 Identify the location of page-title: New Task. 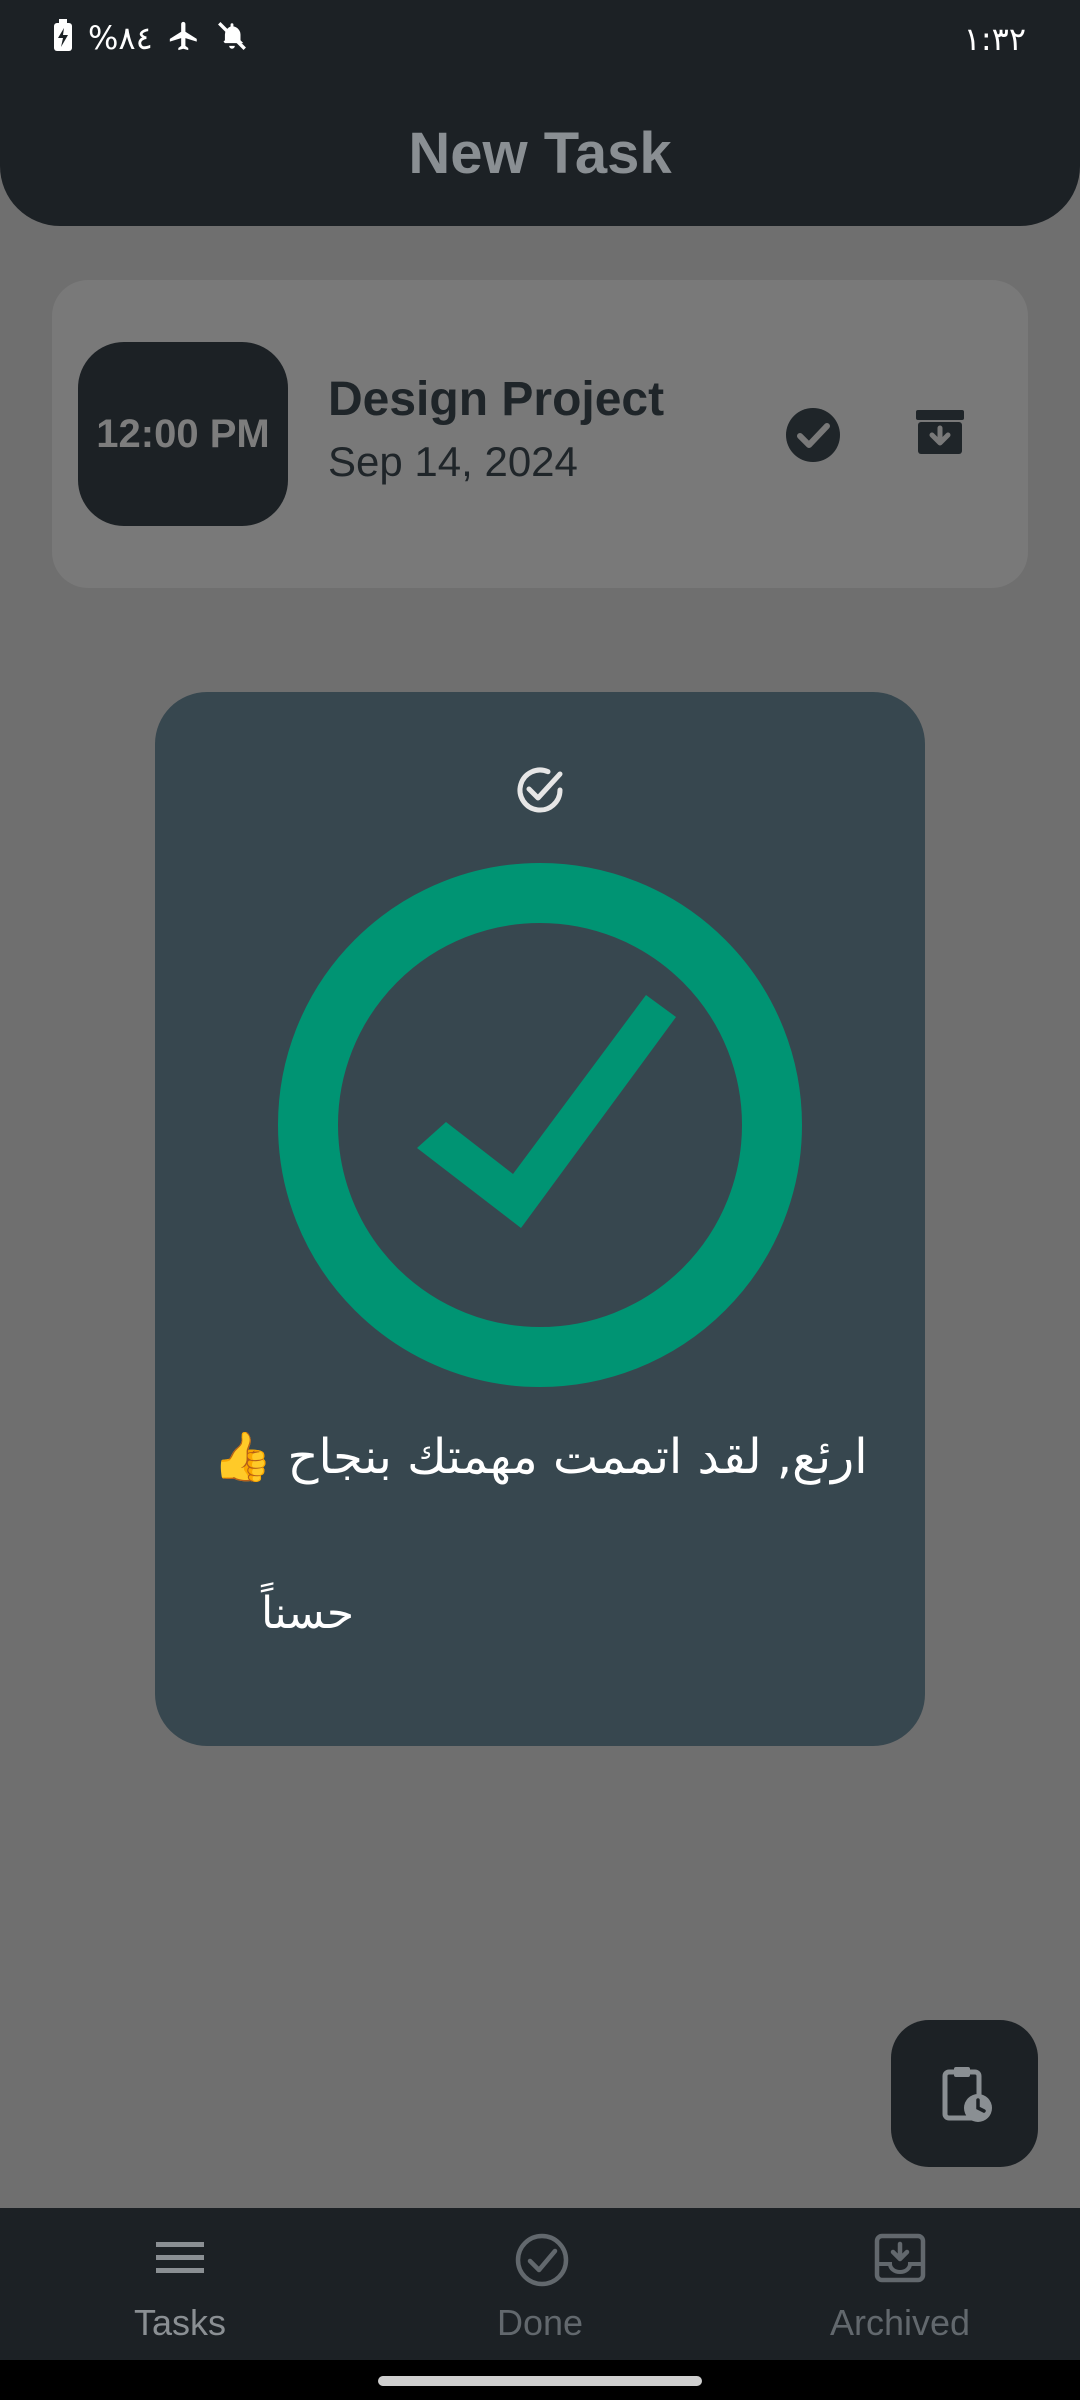
(540, 153).